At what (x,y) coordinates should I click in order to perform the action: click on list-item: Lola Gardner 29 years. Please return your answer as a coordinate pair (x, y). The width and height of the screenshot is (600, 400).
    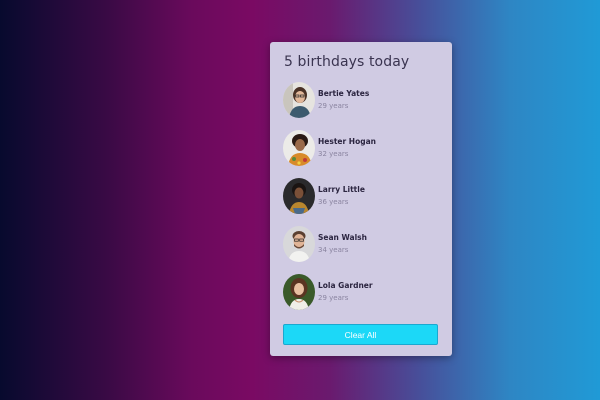
    Looking at the image, I should click on (363, 293).